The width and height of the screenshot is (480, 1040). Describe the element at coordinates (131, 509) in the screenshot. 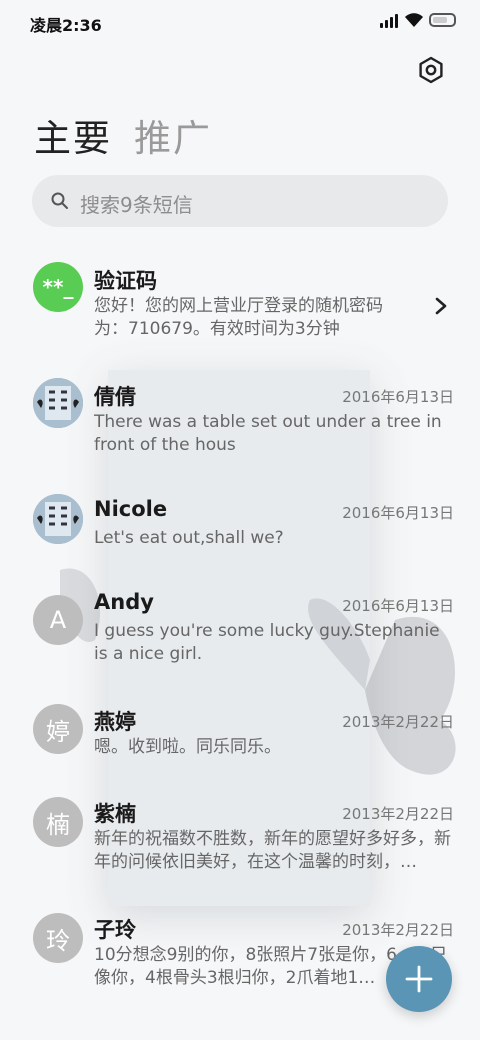

I see `message-sender: Nicole` at that location.